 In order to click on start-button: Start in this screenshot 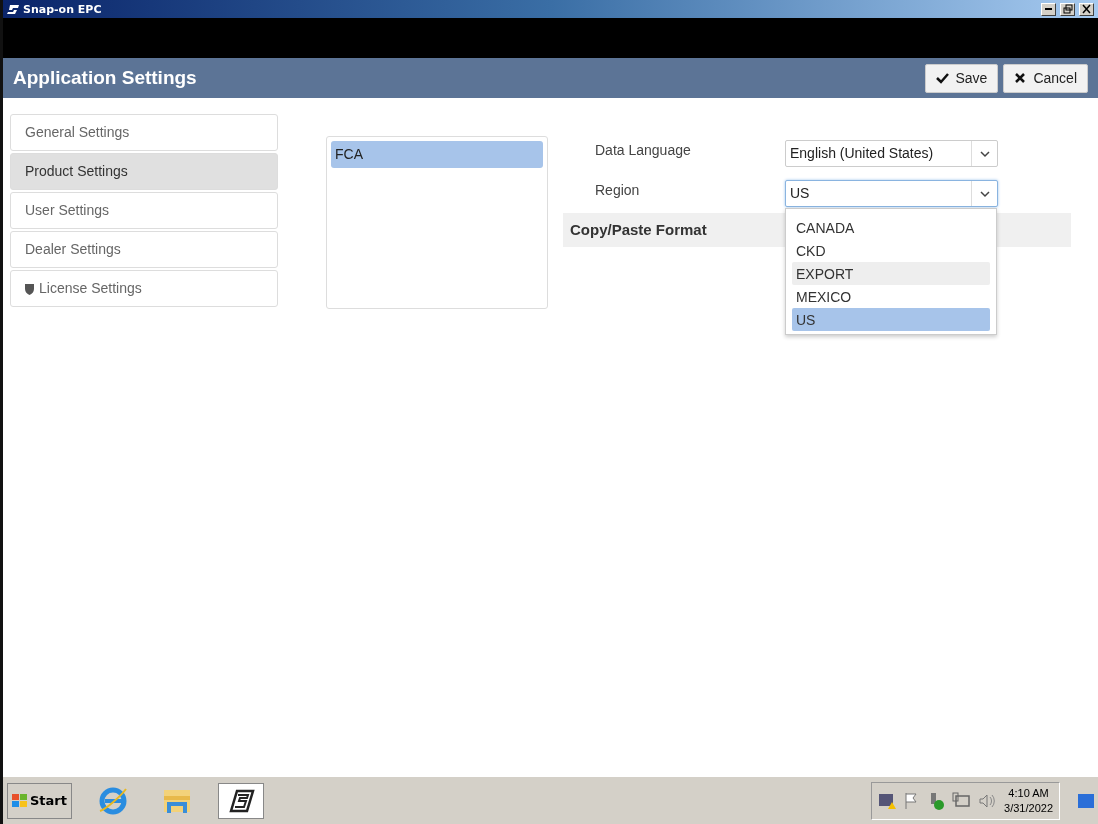, I will do `click(39, 800)`.